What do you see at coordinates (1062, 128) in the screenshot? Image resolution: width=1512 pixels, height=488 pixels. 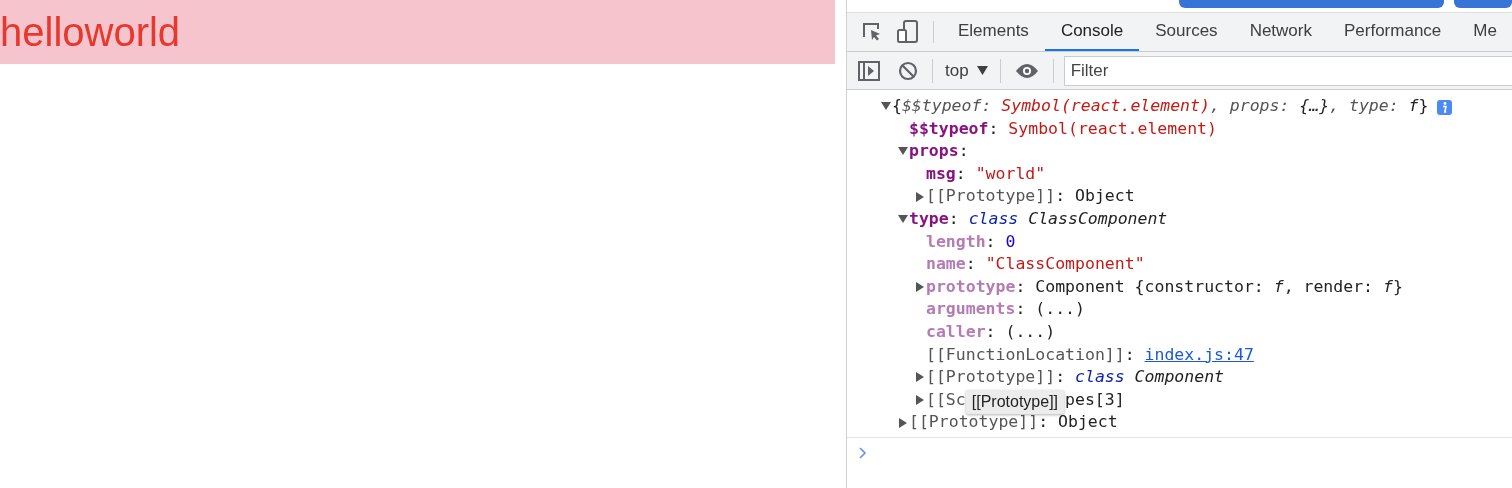 I see `property-text: $$typeof: Symbol(react.element)` at bounding box center [1062, 128].